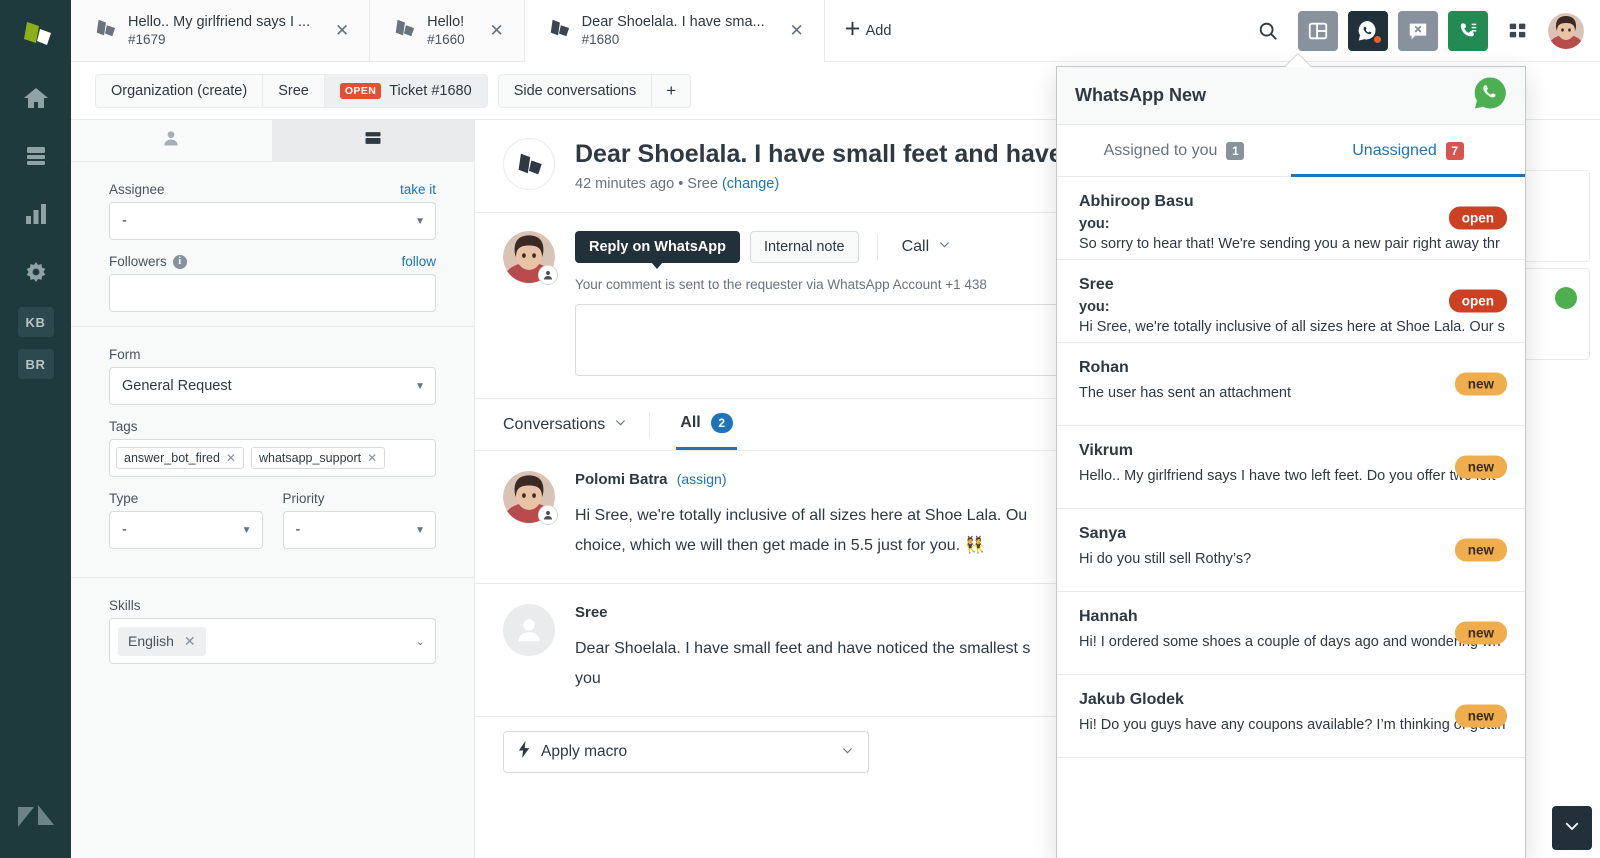 The image size is (1600, 858). I want to click on tags-input: answer_bot_fired ✕ whatsapp_support ✕, so click(272, 458).